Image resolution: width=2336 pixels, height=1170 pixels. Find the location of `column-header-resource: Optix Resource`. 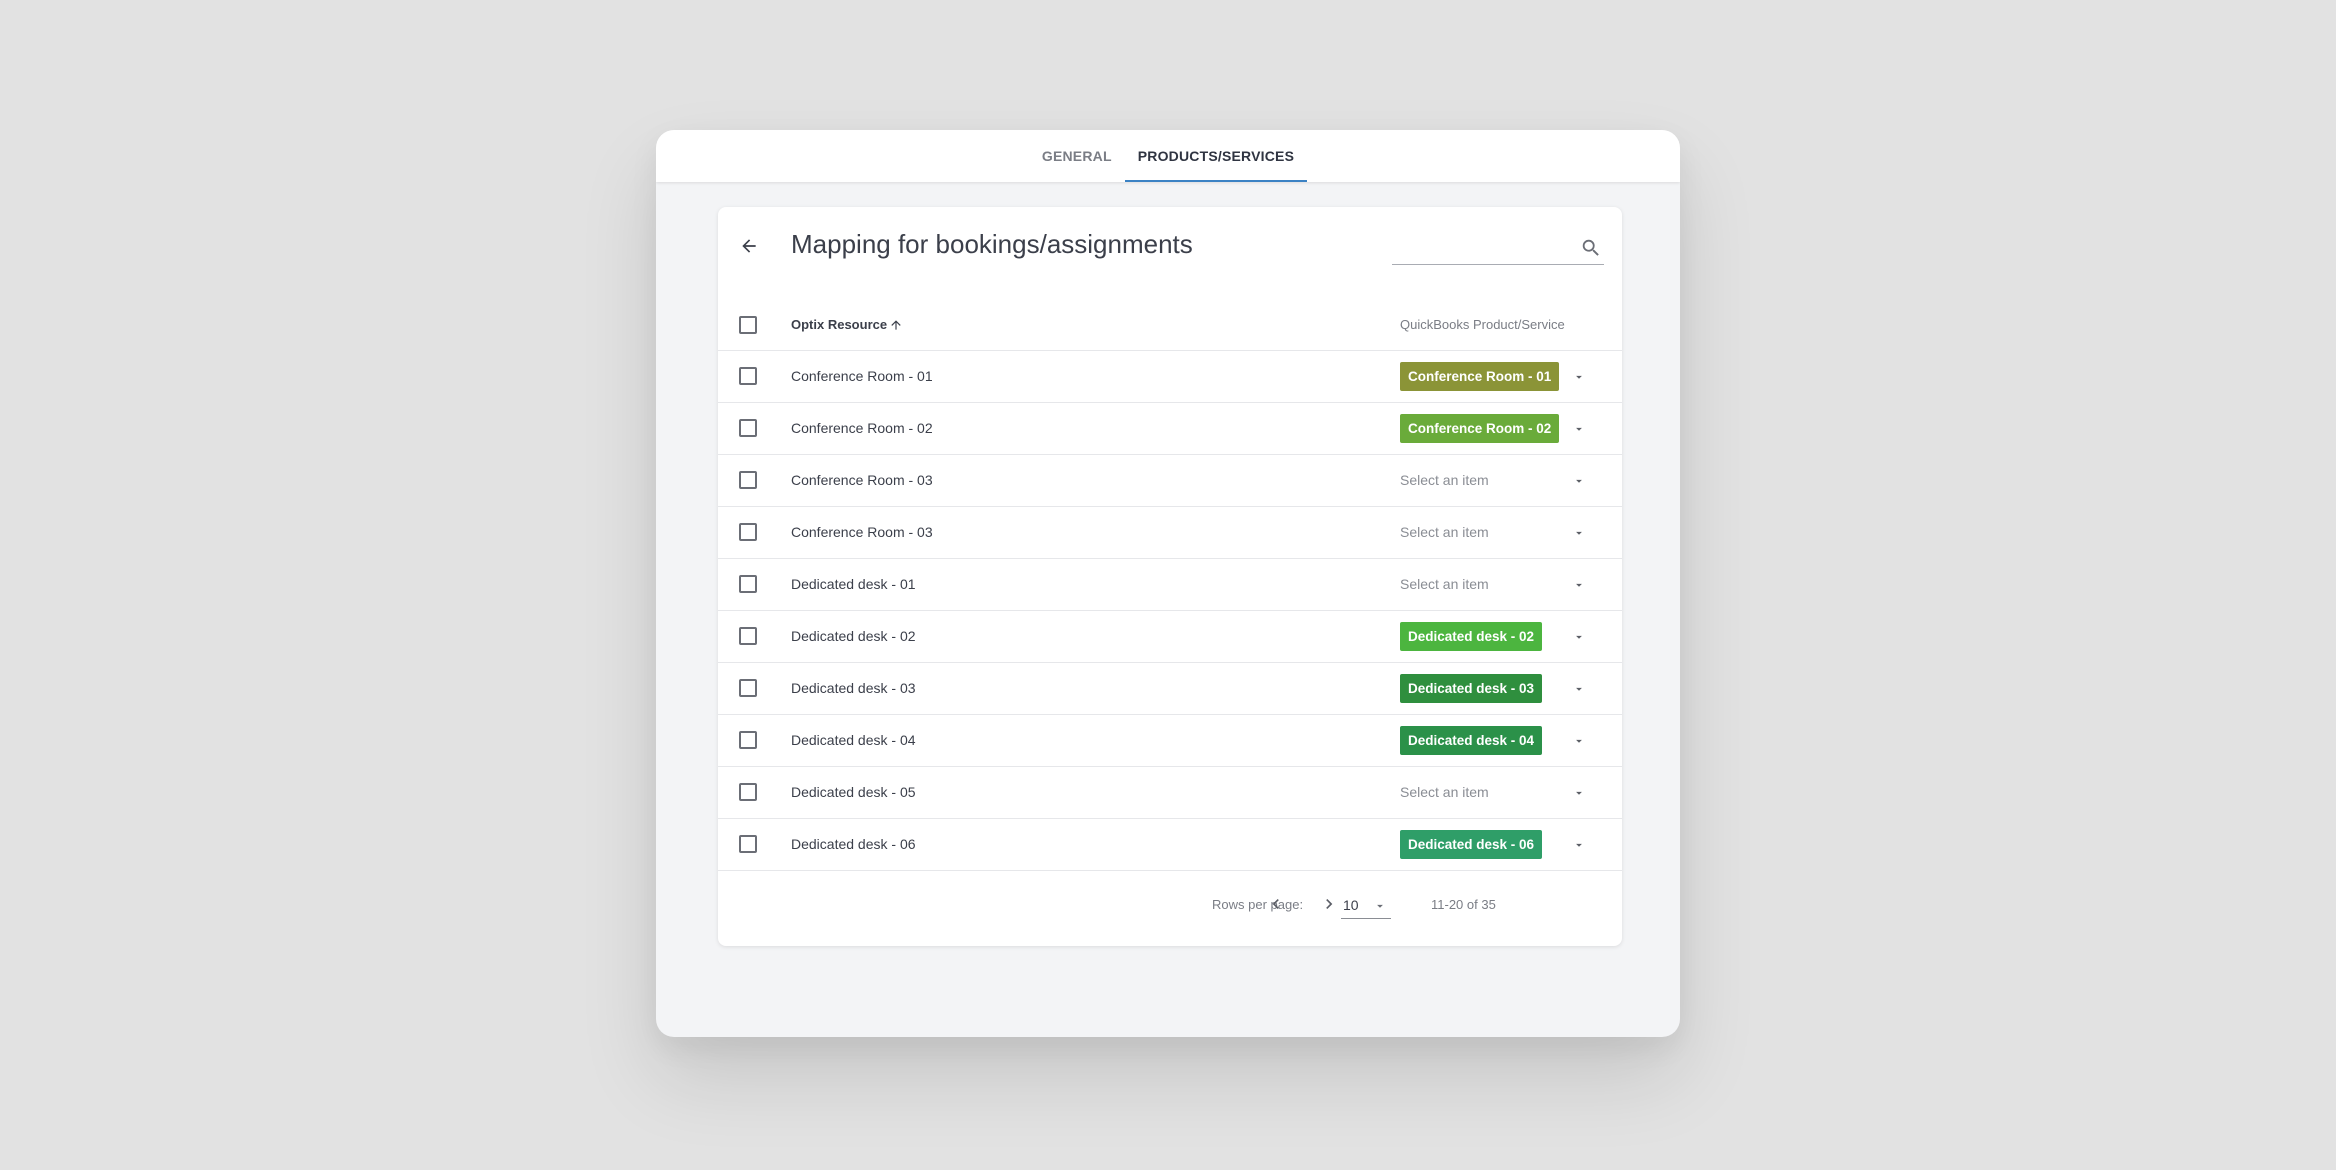

column-header-resource: Optix Resource is located at coordinates (847, 324).